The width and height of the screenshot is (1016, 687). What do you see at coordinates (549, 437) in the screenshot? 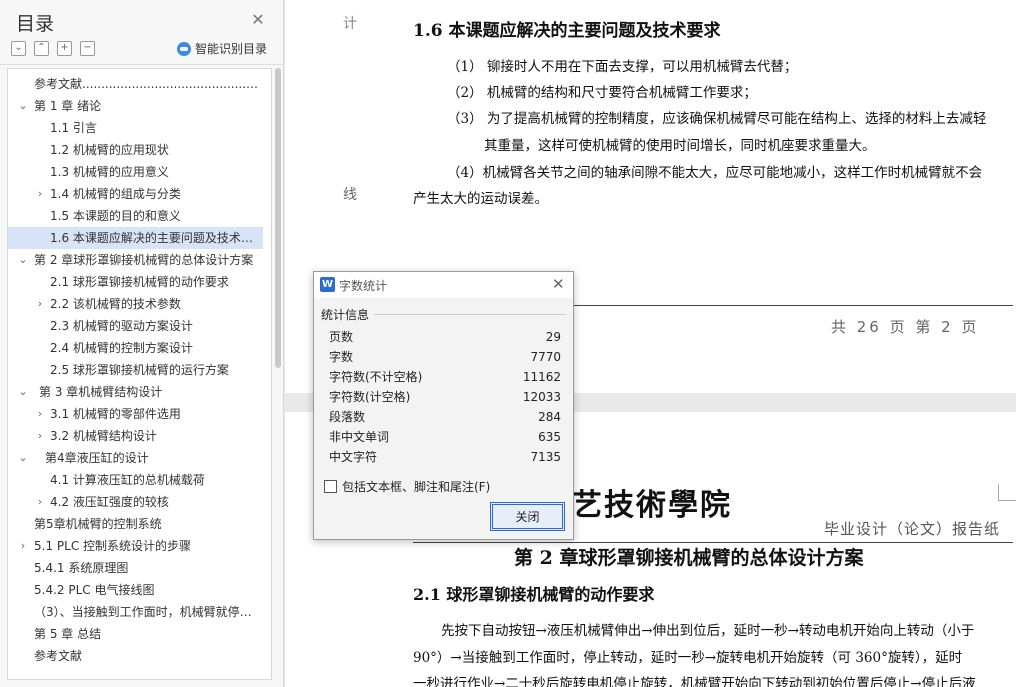
I see `stat-value: 635` at bounding box center [549, 437].